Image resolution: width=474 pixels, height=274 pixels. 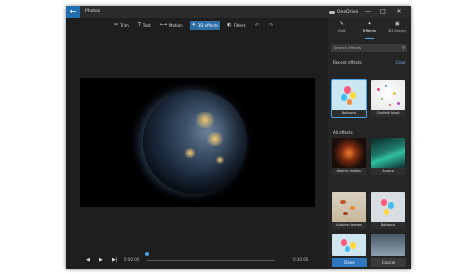 I want to click on filters-button: ◐ Filters, so click(x=236, y=25).